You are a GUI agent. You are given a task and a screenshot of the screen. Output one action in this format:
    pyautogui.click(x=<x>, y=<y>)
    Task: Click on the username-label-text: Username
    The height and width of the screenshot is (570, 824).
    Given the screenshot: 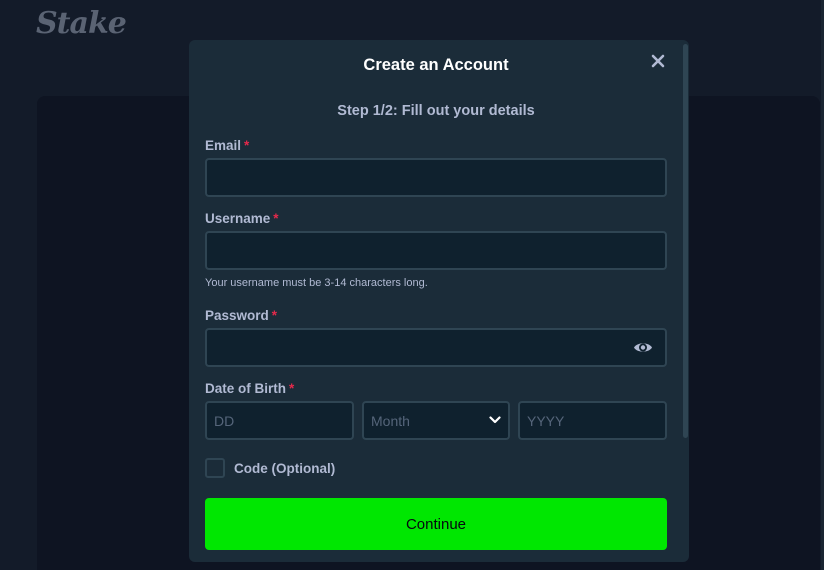 What is the action you would take?
    pyautogui.click(x=238, y=218)
    